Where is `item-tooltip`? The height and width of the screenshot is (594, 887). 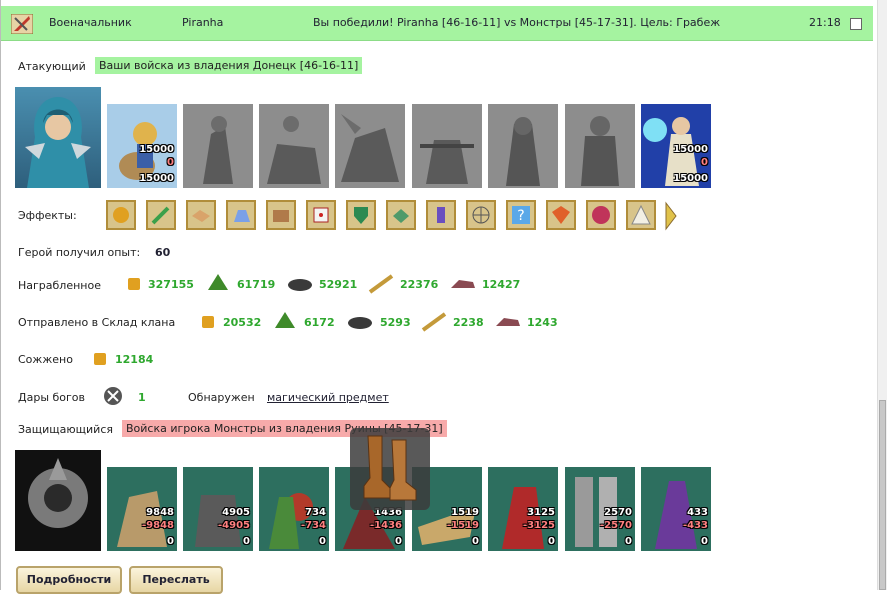 item-tooltip is located at coordinates (390, 469).